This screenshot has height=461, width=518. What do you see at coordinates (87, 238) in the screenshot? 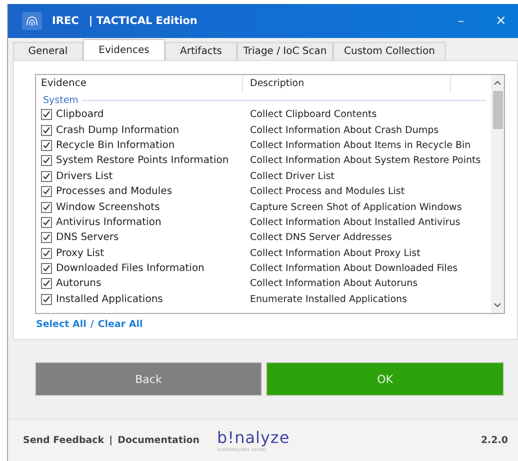
I see `table-cell: DNS Servers` at bounding box center [87, 238].